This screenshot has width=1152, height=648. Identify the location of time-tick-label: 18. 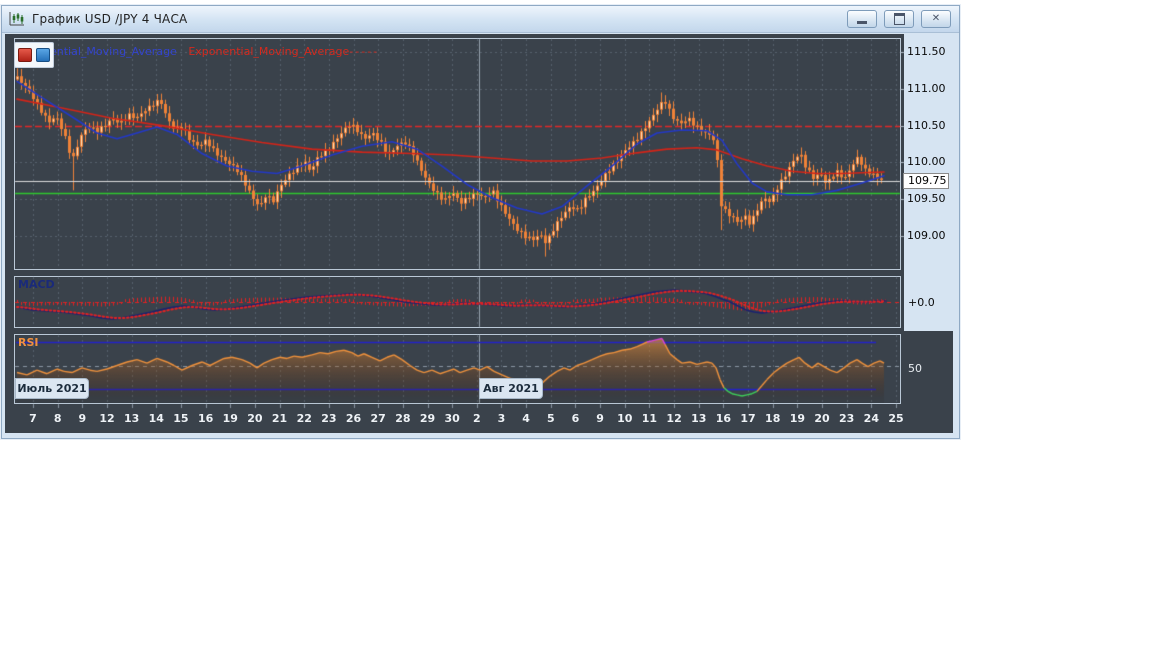
(773, 418).